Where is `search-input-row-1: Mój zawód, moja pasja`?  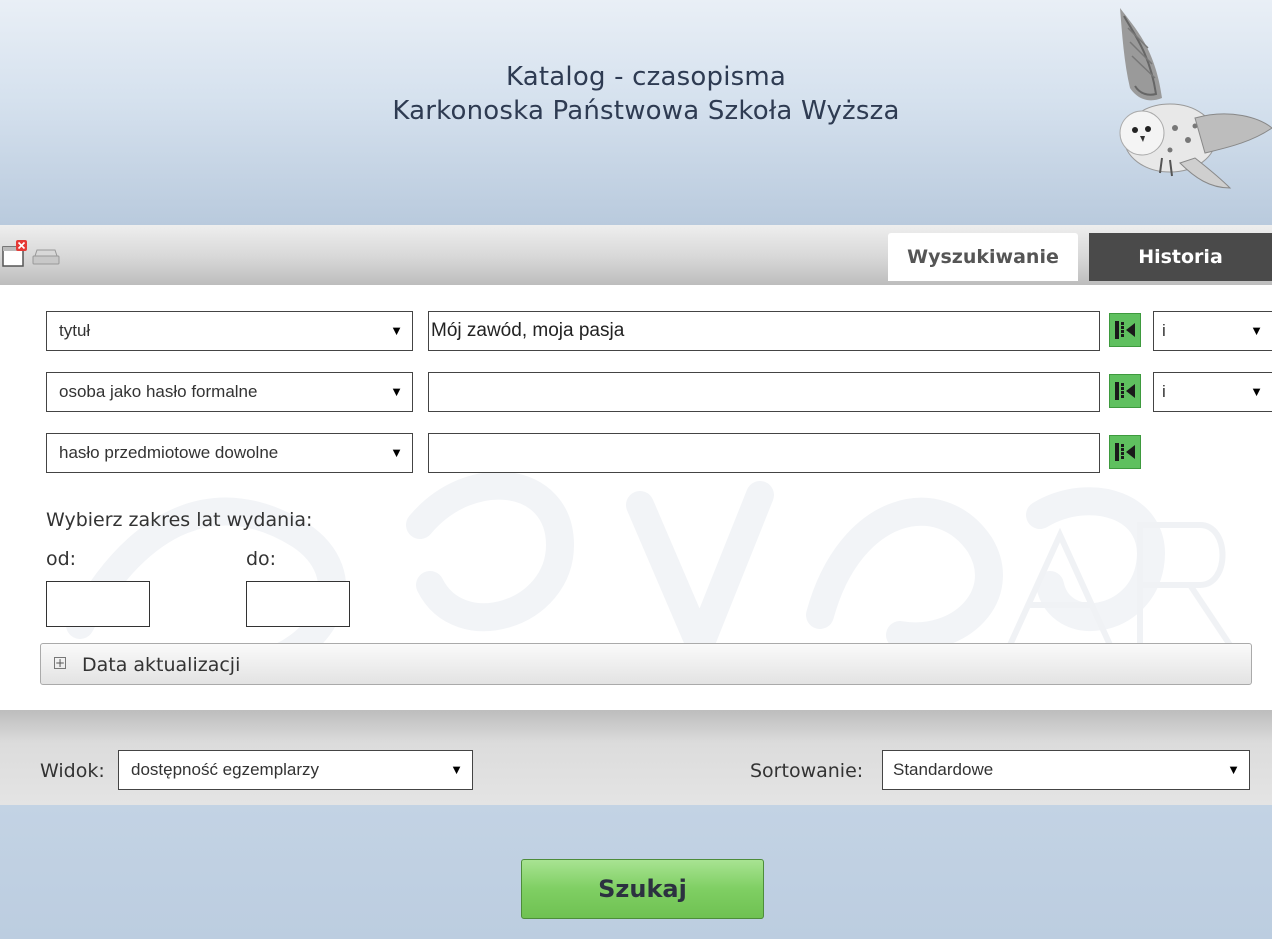
search-input-row-1: Mój zawód, moja pasja is located at coordinates (764, 331).